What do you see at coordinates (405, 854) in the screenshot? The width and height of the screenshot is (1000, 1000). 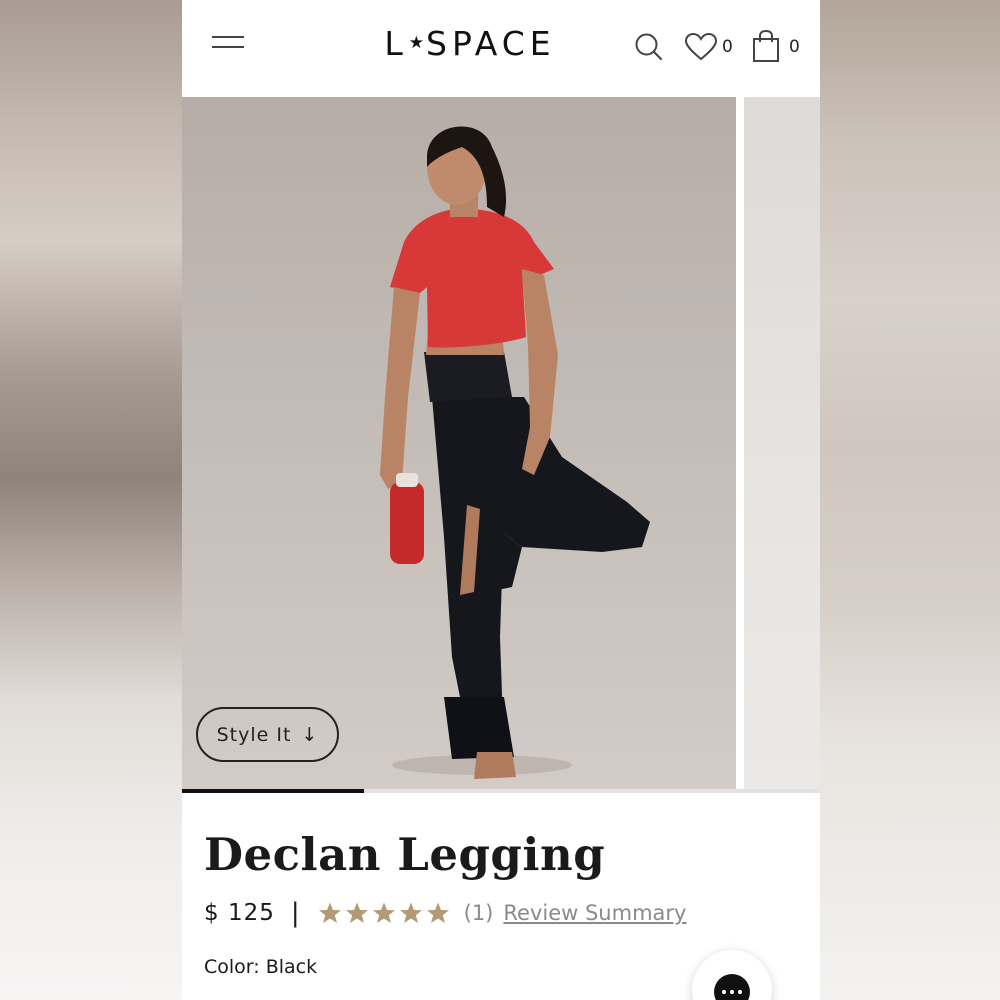 I see `product-title: Declan Legging` at bounding box center [405, 854].